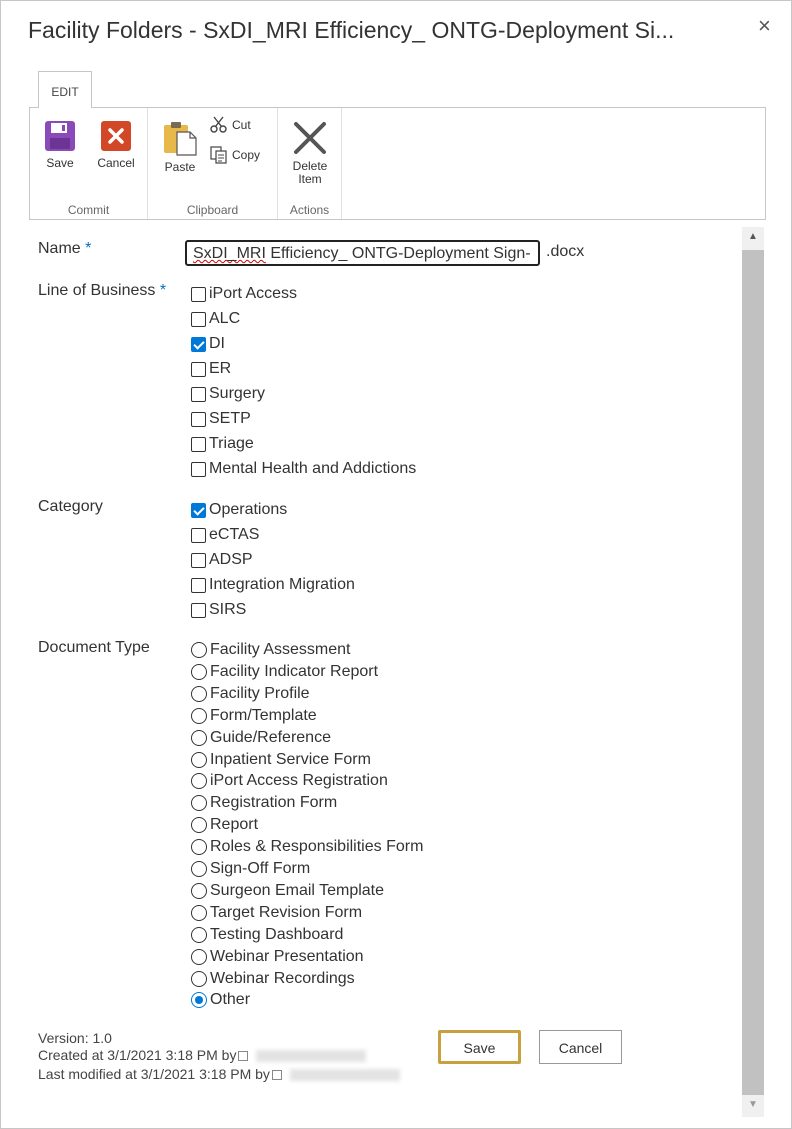 Image resolution: width=792 pixels, height=1129 pixels. I want to click on category-option-ectas: eCTAS, so click(225, 535).